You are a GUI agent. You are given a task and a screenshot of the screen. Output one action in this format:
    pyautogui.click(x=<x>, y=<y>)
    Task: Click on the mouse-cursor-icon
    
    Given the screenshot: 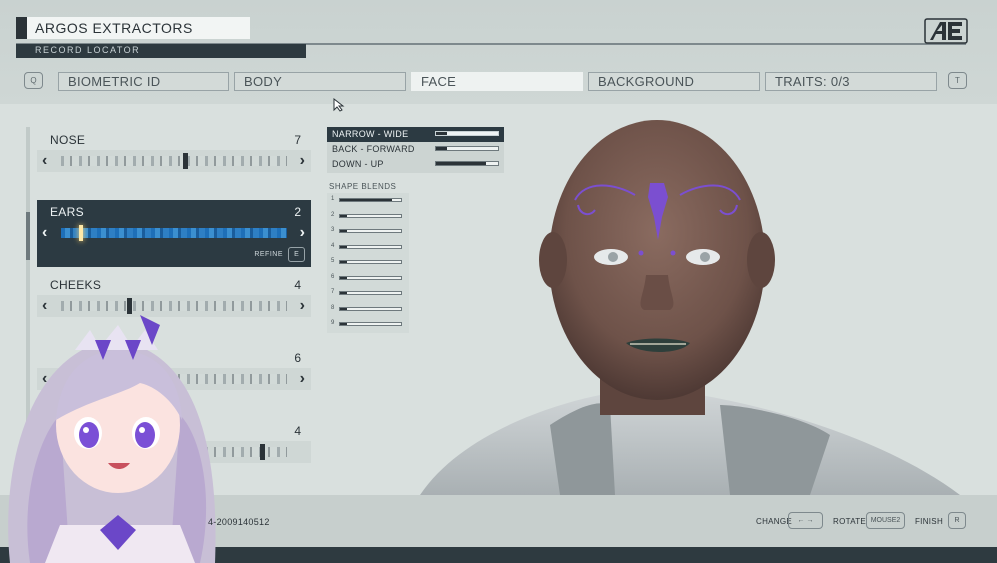 What is the action you would take?
    pyautogui.click(x=339, y=105)
    